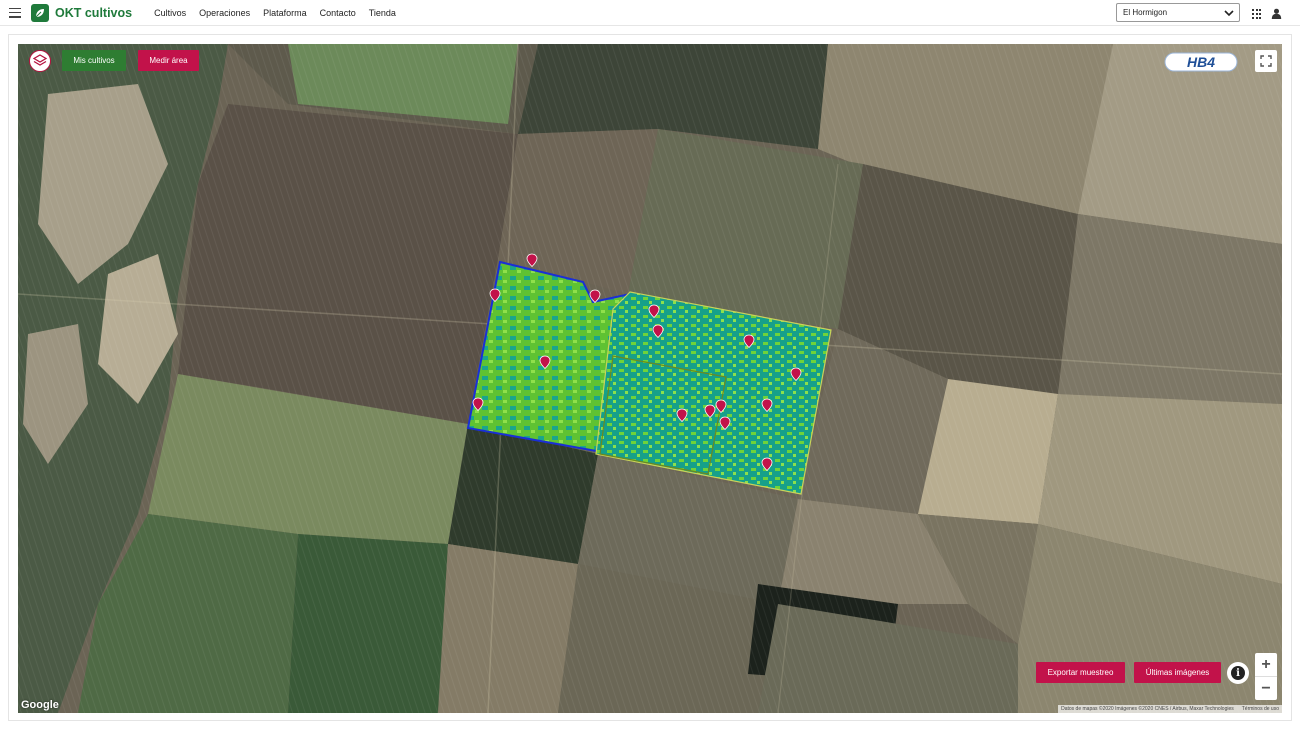 The height and width of the screenshot is (731, 1300). I want to click on layers-button, so click(40, 61).